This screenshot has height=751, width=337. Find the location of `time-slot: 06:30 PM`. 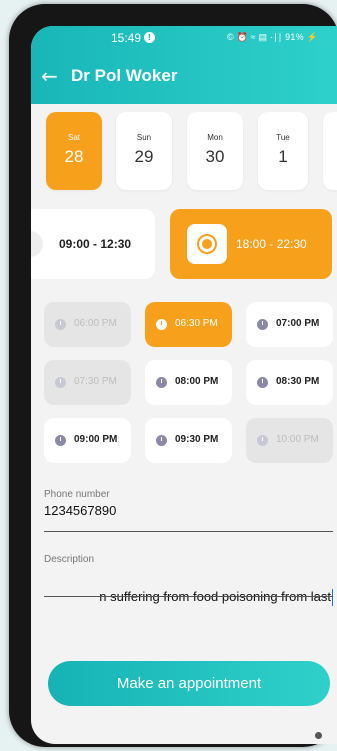

time-slot: 06:30 PM is located at coordinates (188, 324).